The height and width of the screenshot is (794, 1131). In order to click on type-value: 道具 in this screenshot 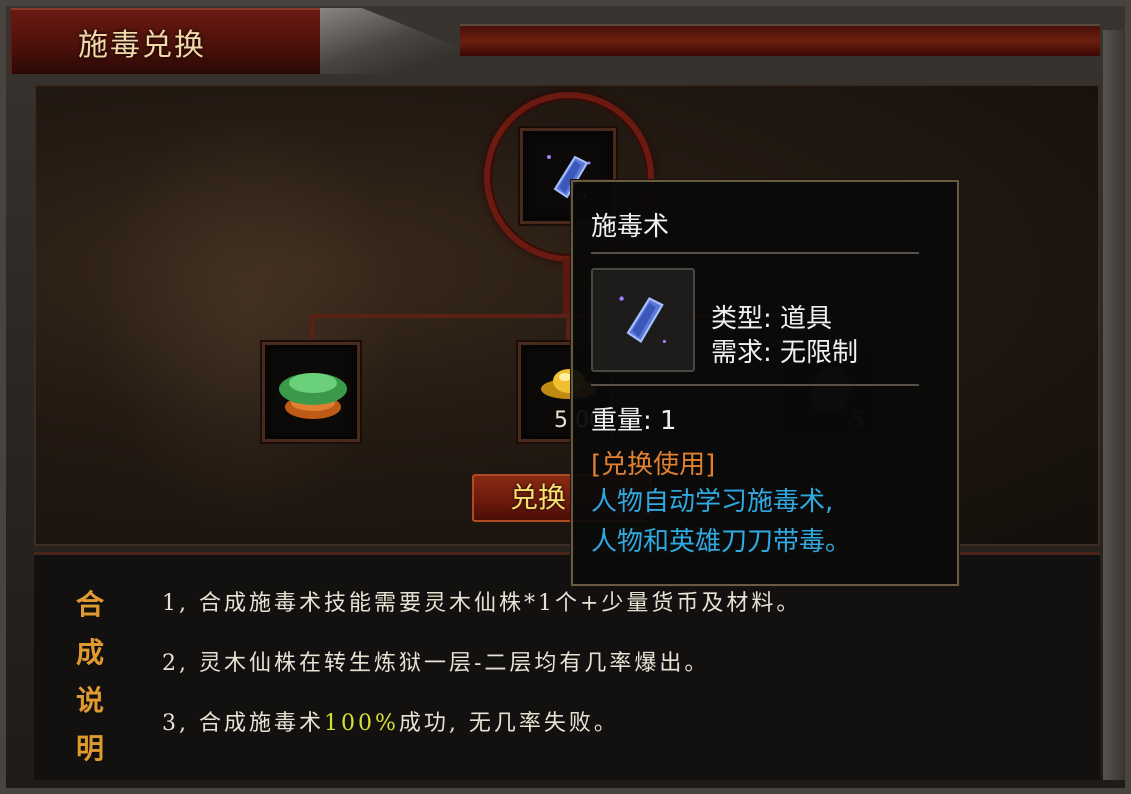, I will do `click(806, 319)`.